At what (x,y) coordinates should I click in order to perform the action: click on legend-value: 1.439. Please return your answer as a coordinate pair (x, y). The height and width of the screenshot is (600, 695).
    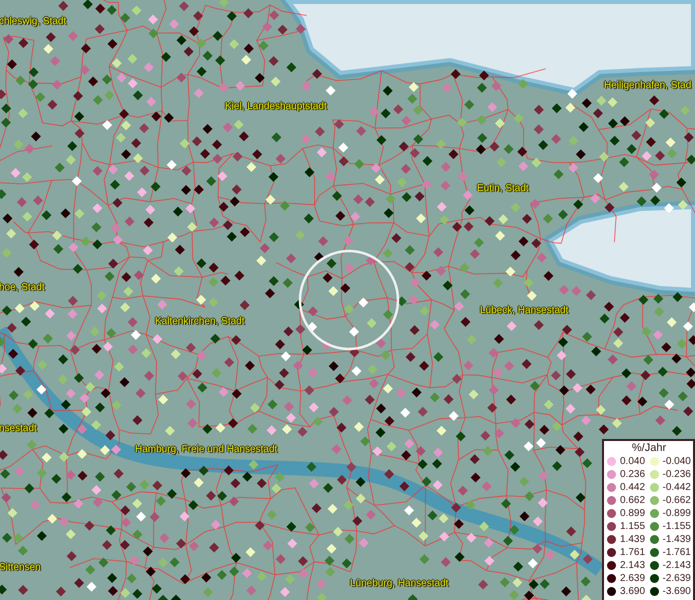
    Looking at the image, I should click on (633, 540).